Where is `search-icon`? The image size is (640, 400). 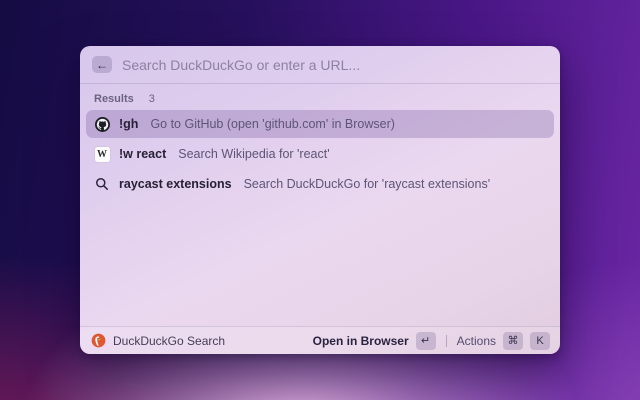
search-icon is located at coordinates (102, 184).